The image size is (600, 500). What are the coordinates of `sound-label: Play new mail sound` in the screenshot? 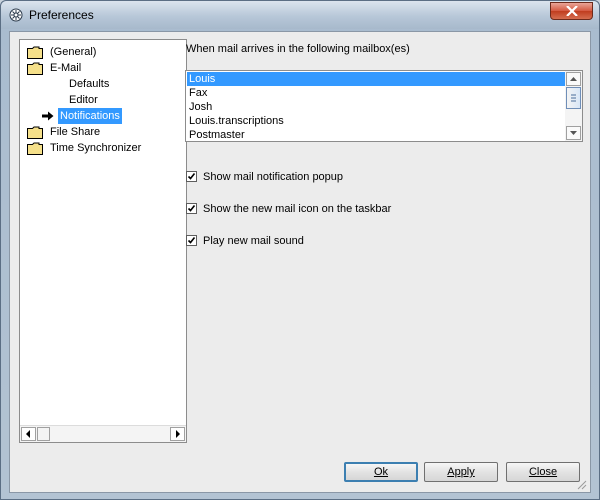 It's located at (253, 241).